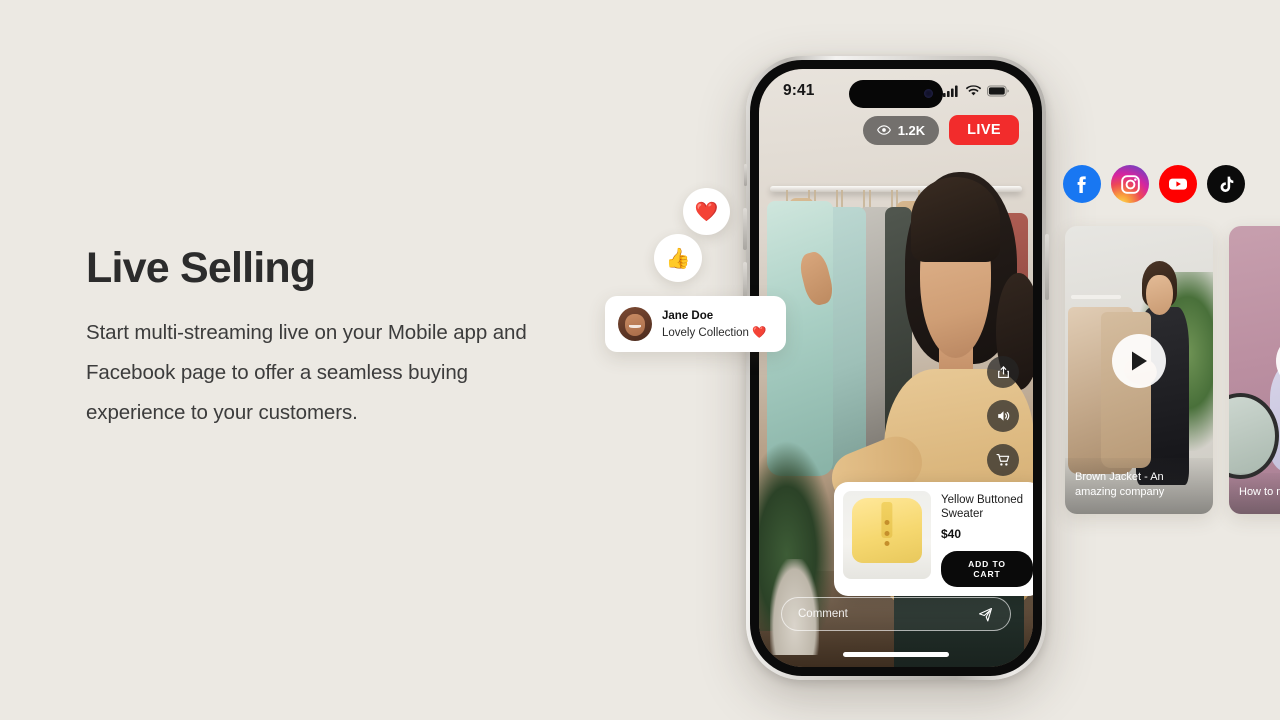 This screenshot has width=1280, height=720. What do you see at coordinates (951, 534) in the screenshot?
I see `product-price: $40` at bounding box center [951, 534].